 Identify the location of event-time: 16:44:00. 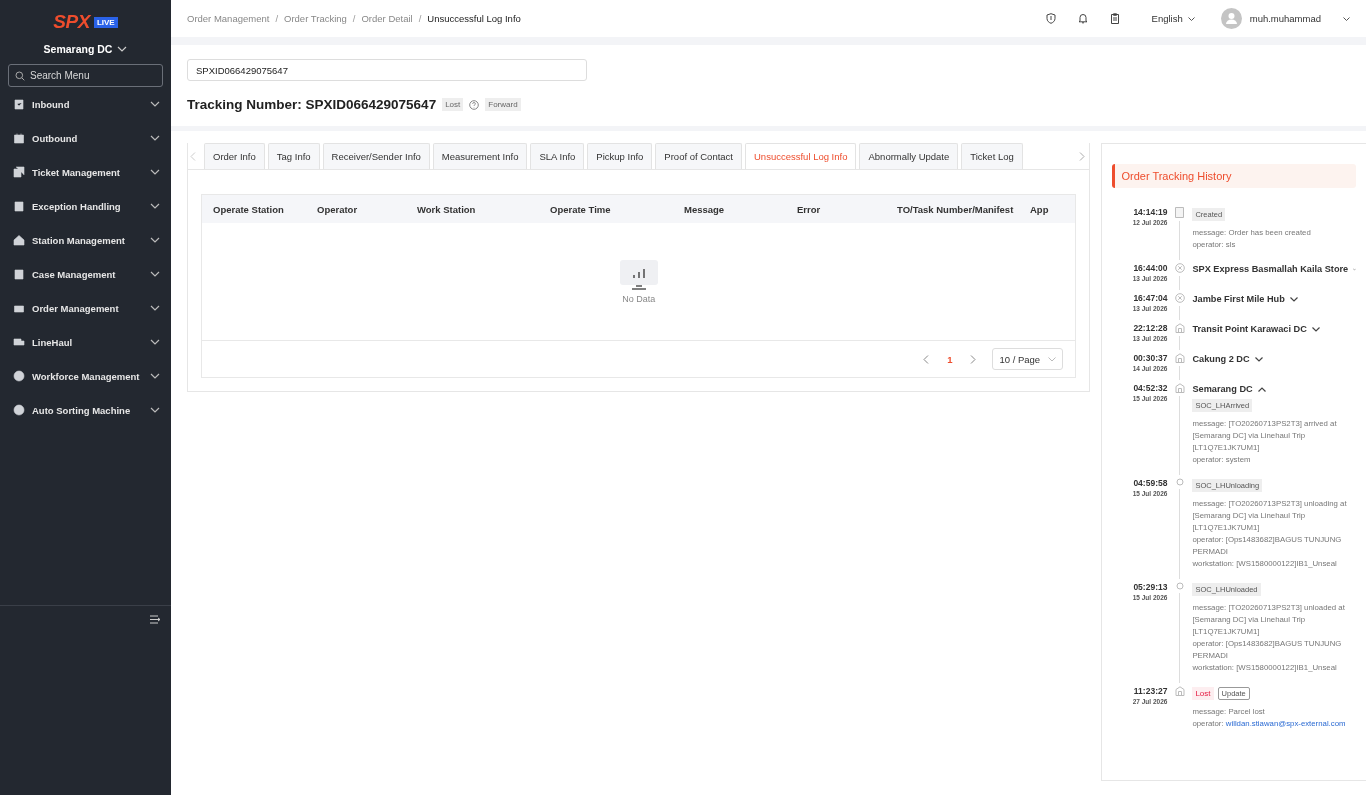
(1150, 268).